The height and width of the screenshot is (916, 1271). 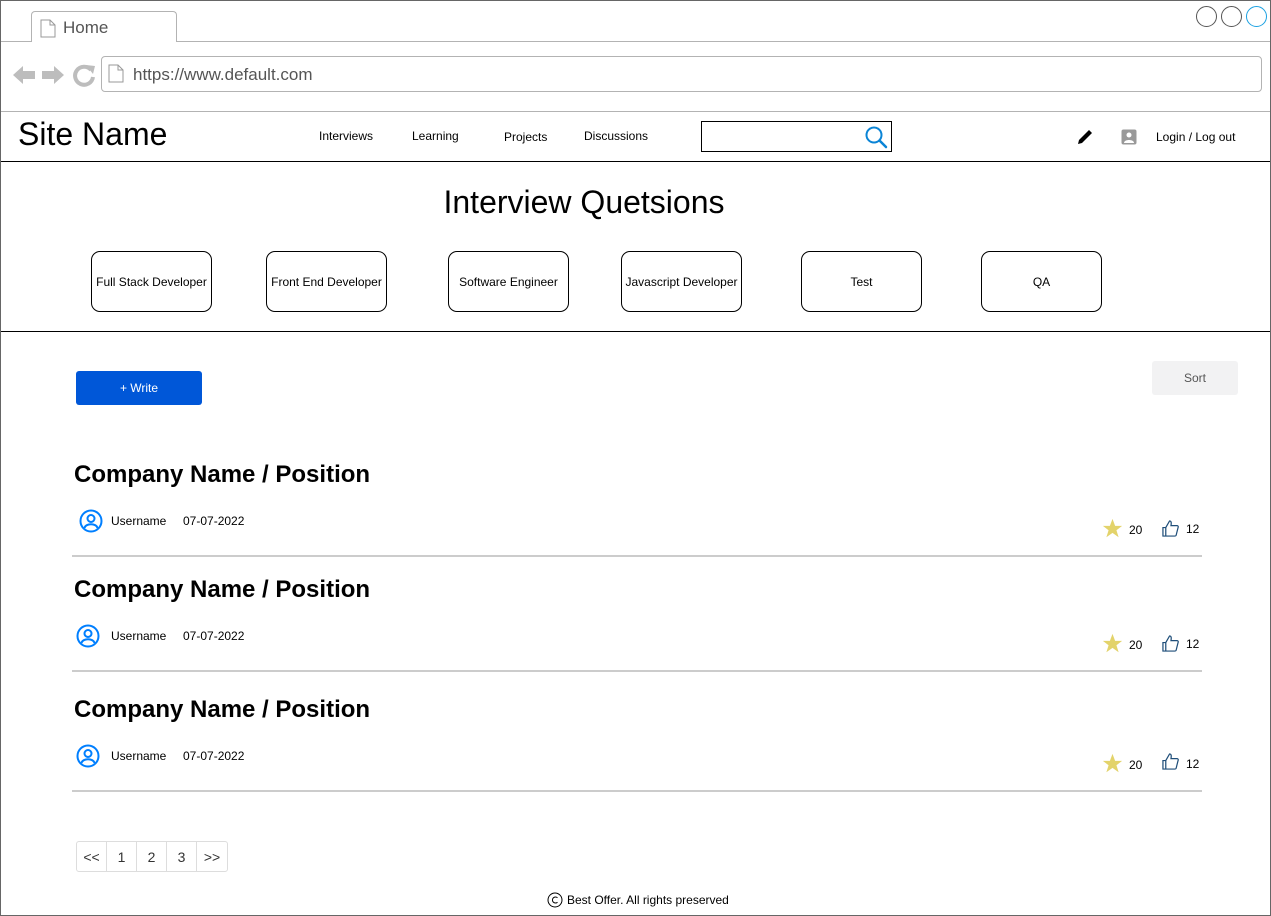 What do you see at coordinates (223, 74) in the screenshot?
I see `url-text: https://www.default.com` at bounding box center [223, 74].